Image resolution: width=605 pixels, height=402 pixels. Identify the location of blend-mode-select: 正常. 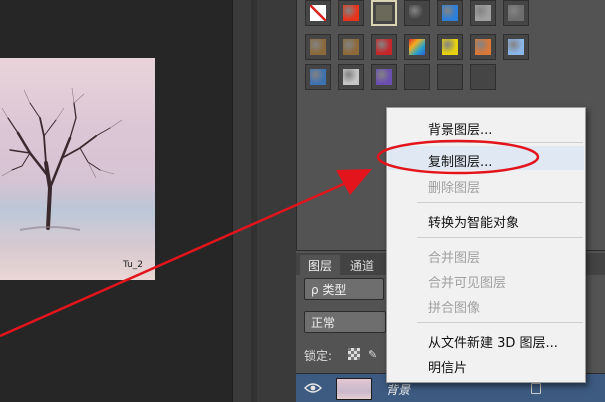
(345, 322).